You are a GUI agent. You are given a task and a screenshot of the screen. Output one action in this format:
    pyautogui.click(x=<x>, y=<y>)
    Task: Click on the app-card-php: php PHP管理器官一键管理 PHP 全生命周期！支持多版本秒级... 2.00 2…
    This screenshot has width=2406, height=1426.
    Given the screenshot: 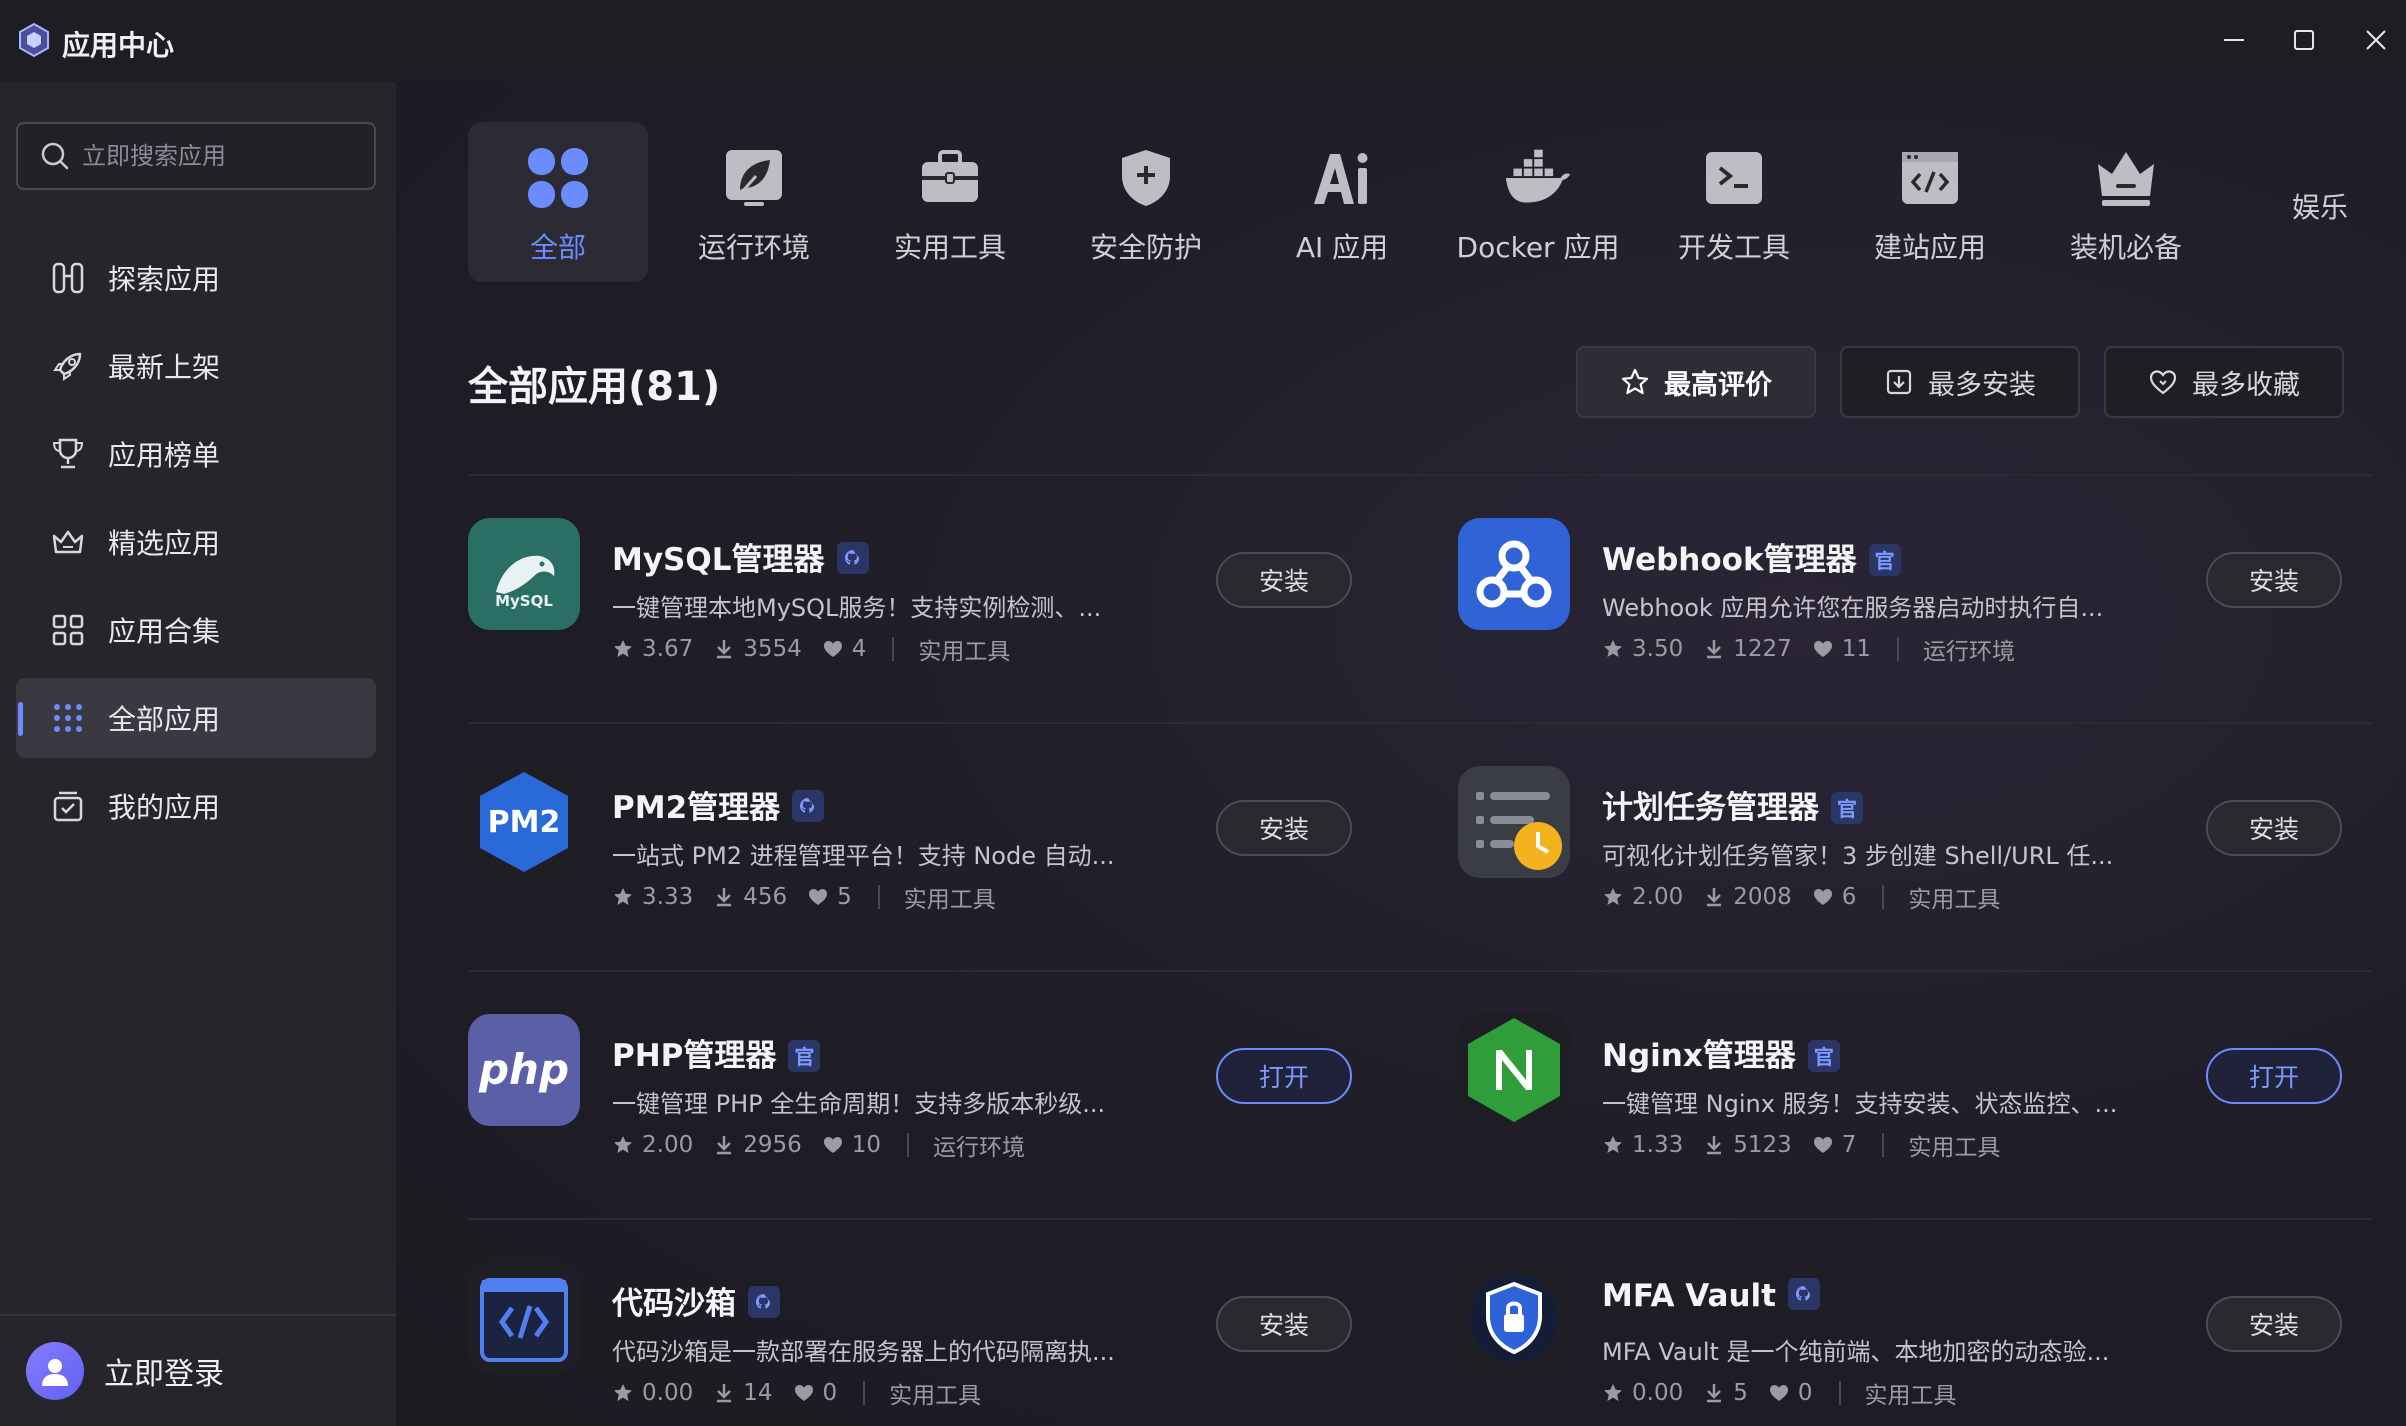 What is the action you would take?
    pyautogui.click(x=918, y=1076)
    